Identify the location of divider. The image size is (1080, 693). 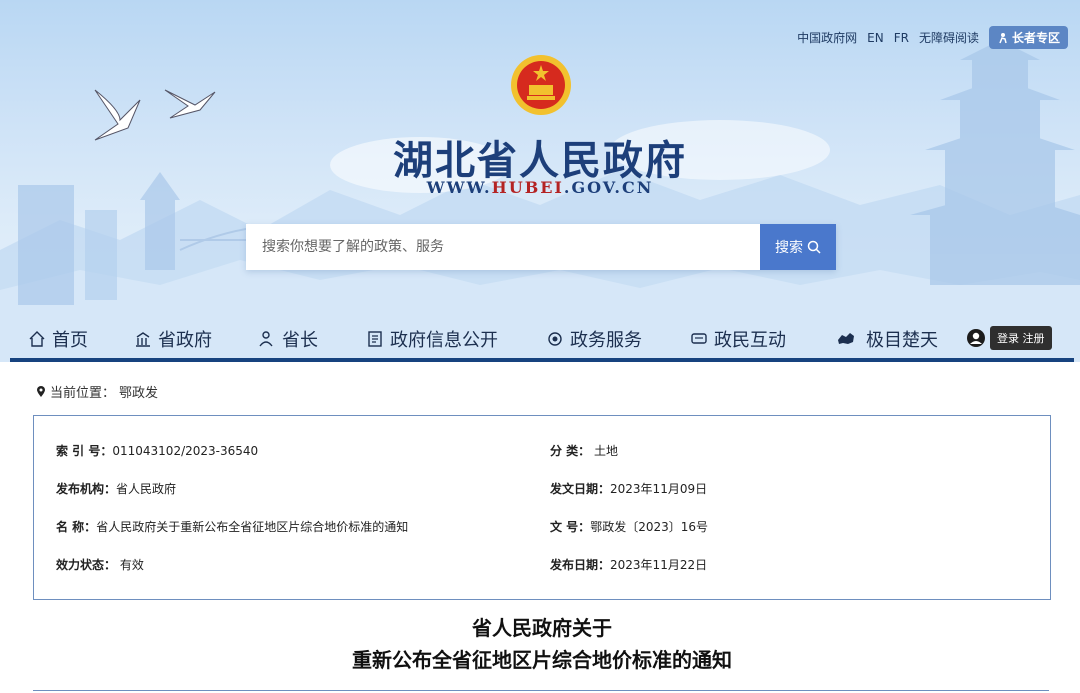
(541, 690).